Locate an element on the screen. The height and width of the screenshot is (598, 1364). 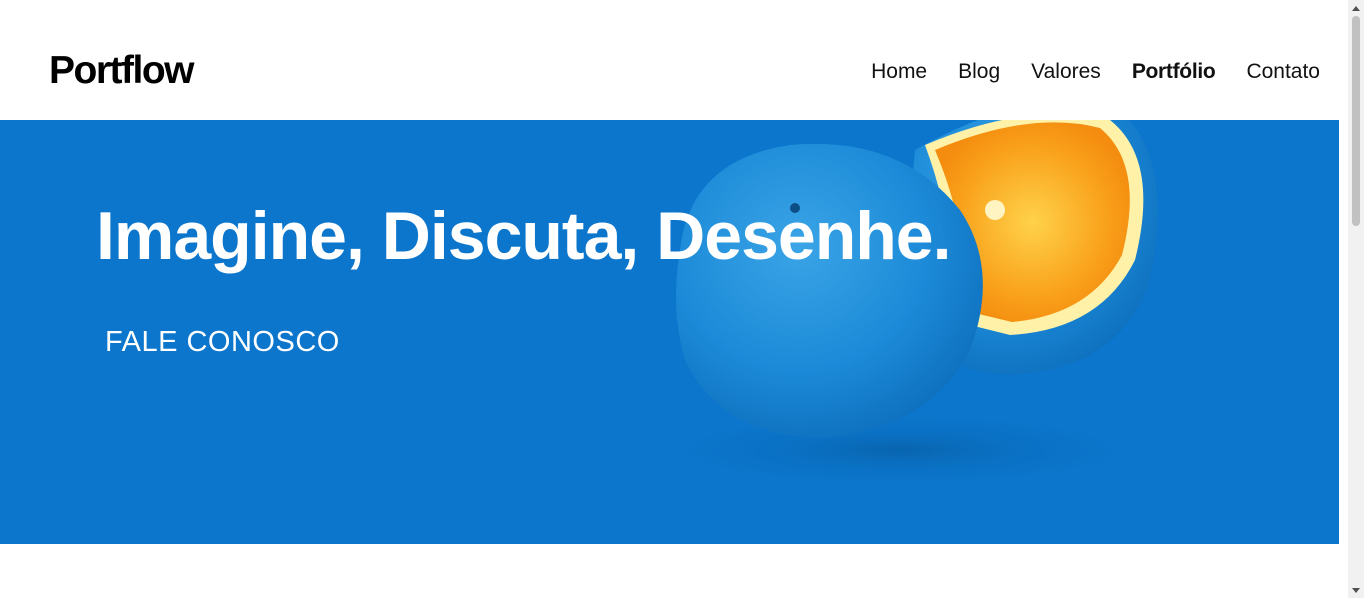
site-logo: Portflow is located at coordinates (121, 71).